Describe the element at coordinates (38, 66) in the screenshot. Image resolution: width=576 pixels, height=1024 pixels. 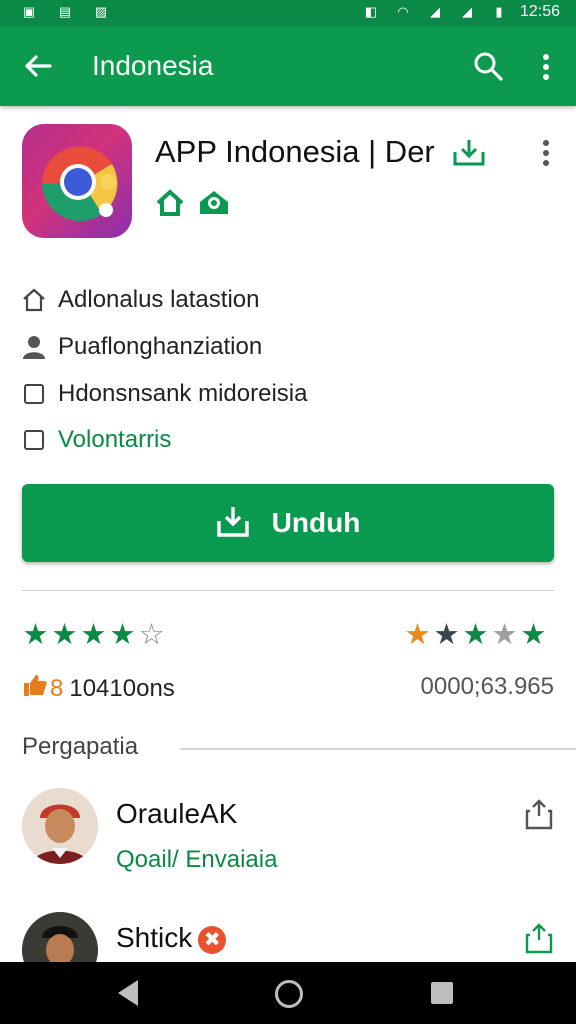
I see `arrow-left-icon` at that location.